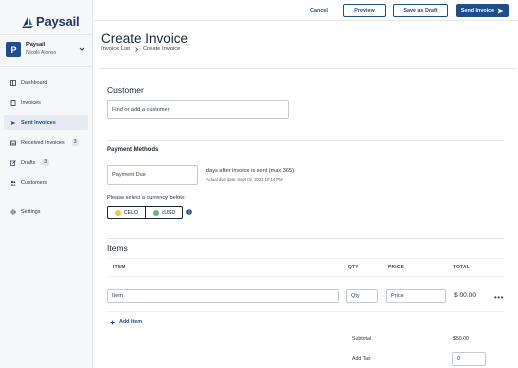 The width and height of the screenshot is (518, 368). What do you see at coordinates (305, 276) in the screenshot?
I see `items-header-bottom-rule` at bounding box center [305, 276].